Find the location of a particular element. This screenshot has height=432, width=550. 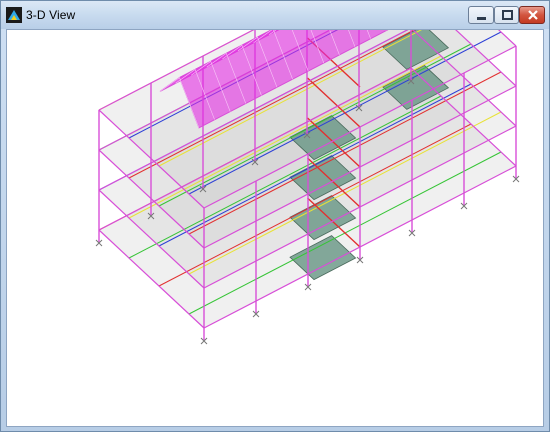

minimize-icon is located at coordinates (481, 18).